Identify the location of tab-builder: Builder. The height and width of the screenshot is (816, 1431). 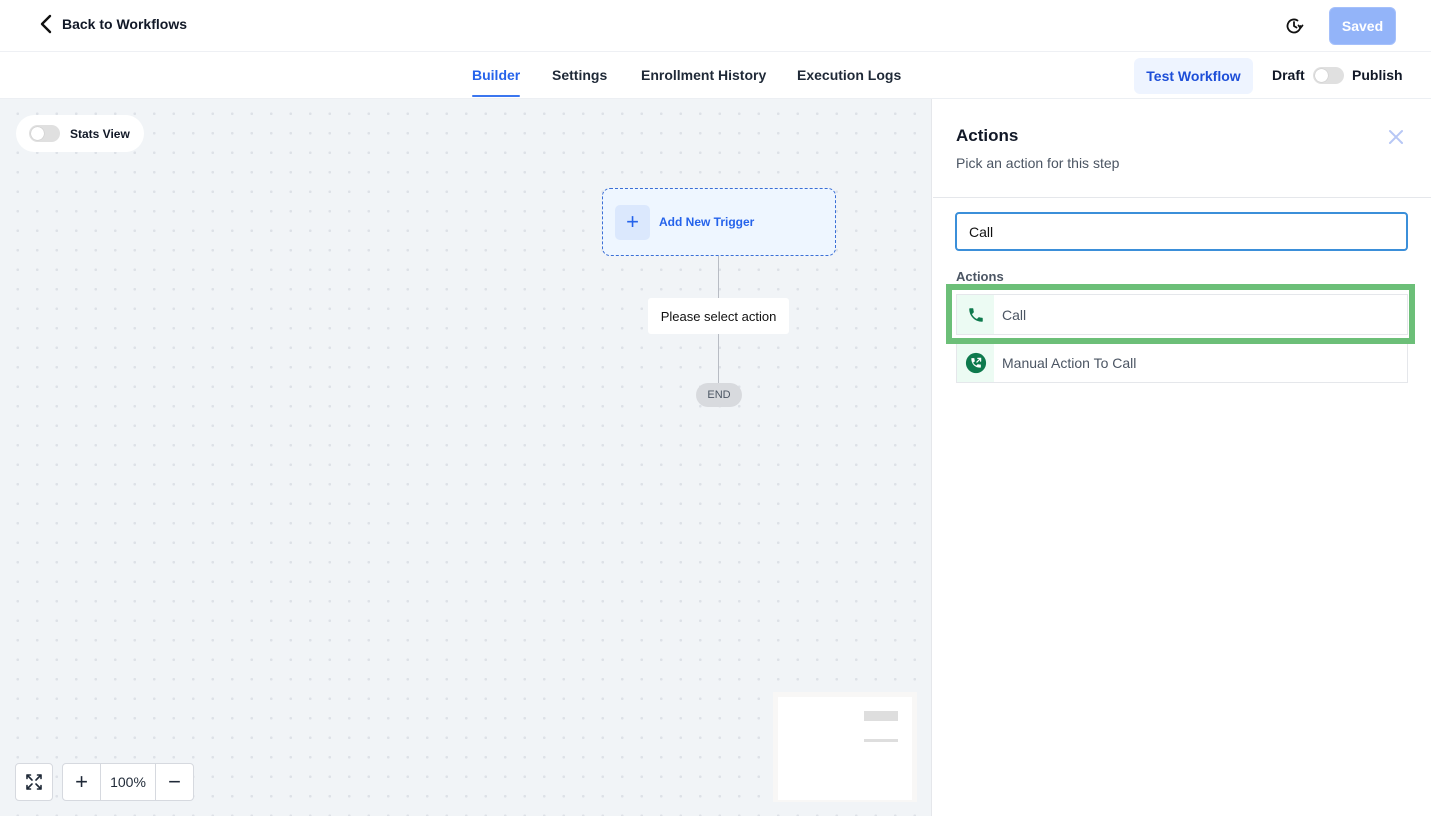
(496, 82).